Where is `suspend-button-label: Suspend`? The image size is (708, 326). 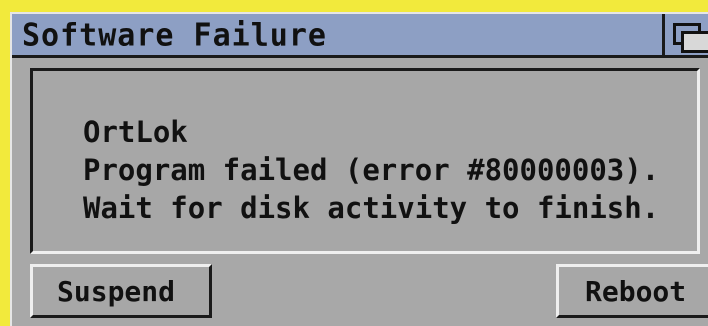
suspend-button-label: Suspend is located at coordinates (116, 291).